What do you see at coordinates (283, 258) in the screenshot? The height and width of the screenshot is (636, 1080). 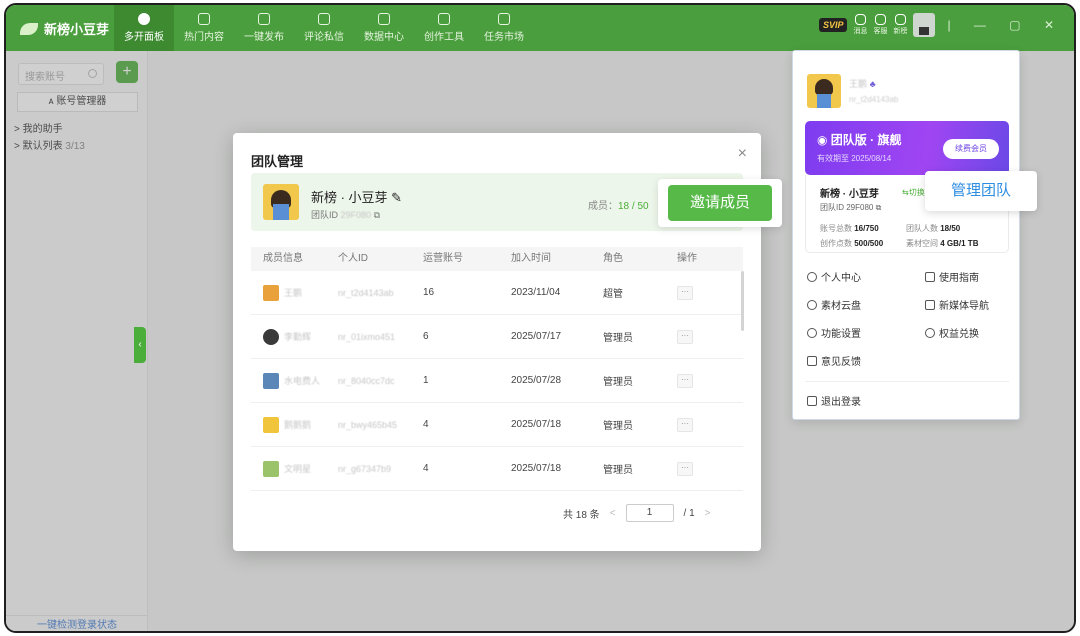 I see `col-member-info: 成员信息` at bounding box center [283, 258].